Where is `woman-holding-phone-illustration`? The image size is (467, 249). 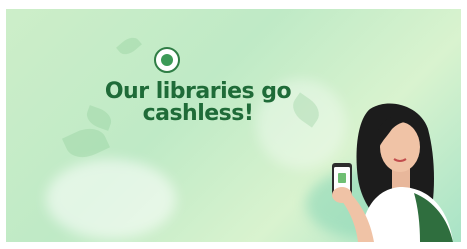
woman-holding-phone-illustration is located at coordinates (392, 172).